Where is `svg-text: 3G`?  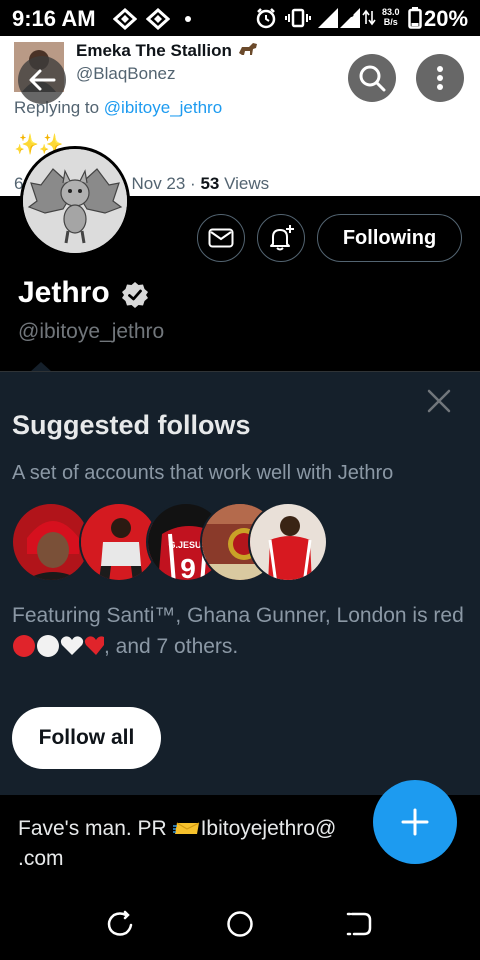
svg-text: 3G is located at coordinates (348, 14).